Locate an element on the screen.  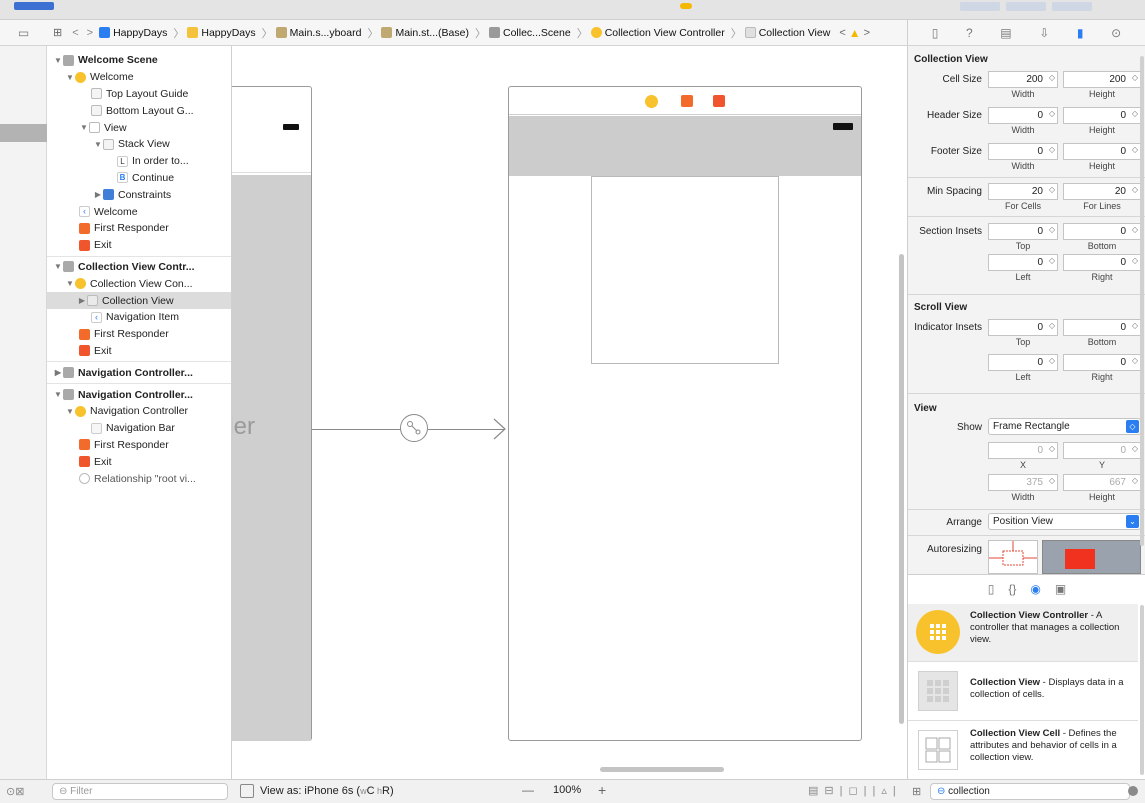
resolve-issues-icon: |▵| is located at coordinates (886, 791).